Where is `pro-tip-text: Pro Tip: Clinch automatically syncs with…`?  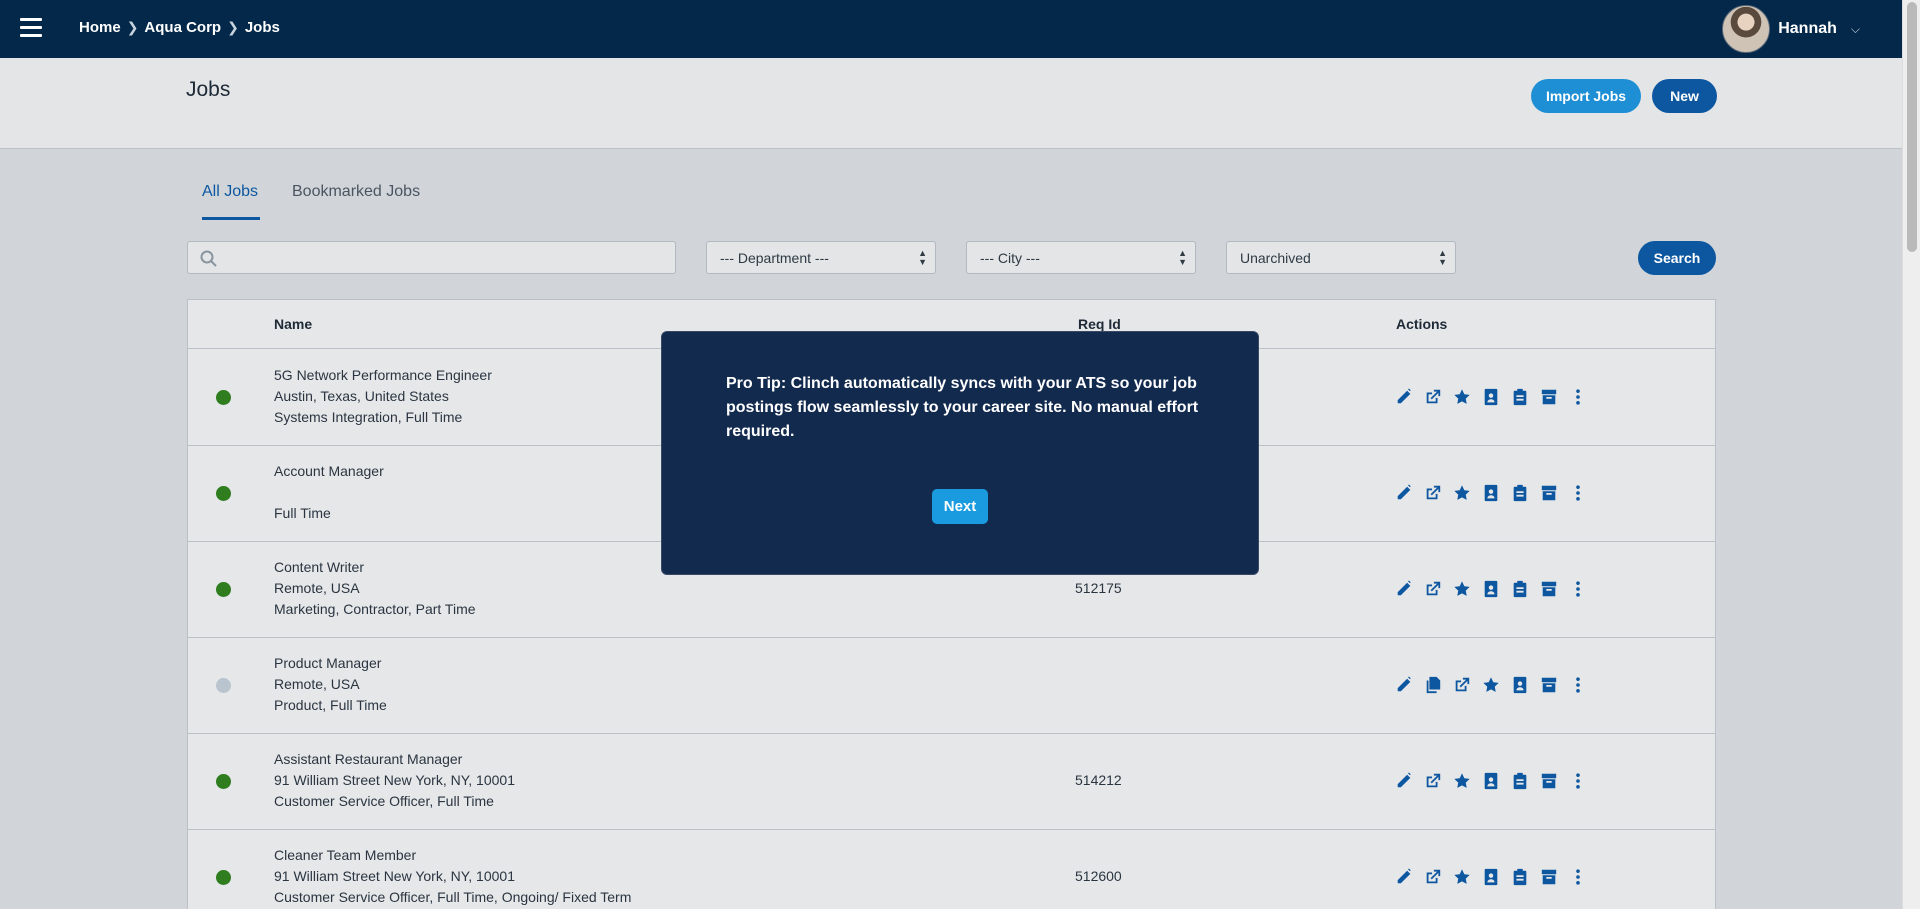 pro-tip-text: Pro Tip: Clinch automatically syncs with… is located at coordinates (962, 407).